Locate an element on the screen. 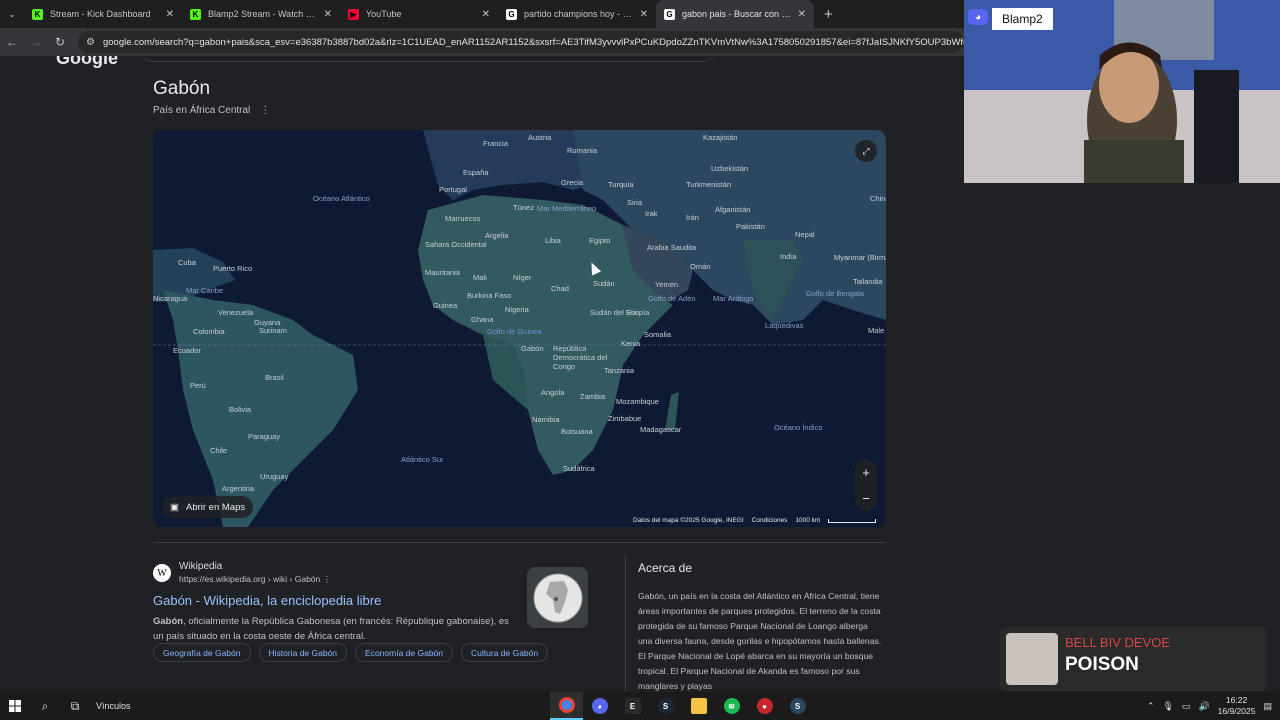 Image resolution: width=1280 pixels, height=720 pixels. map-place-label: Namibia is located at coordinates (546, 419).